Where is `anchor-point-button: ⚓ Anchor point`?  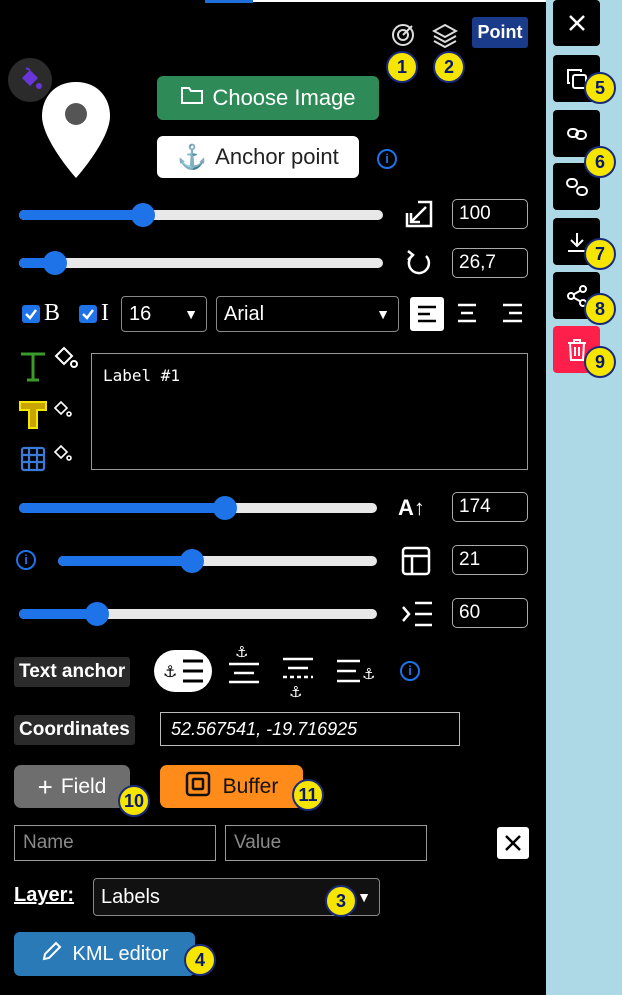
anchor-point-button: ⚓ Anchor point is located at coordinates (258, 157).